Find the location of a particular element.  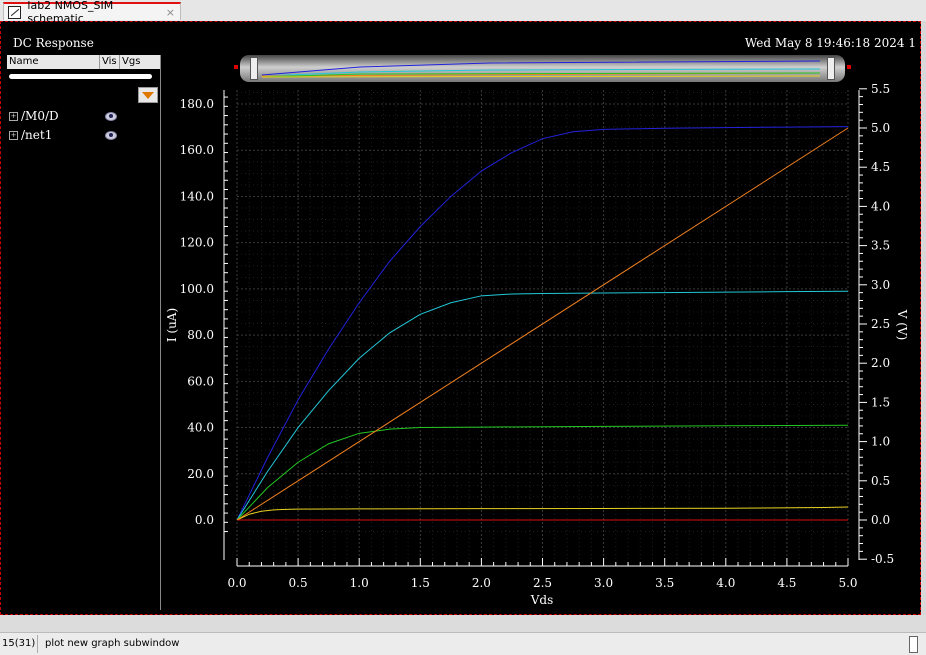

x-tick-label: 2.0 is located at coordinates (481, 583).